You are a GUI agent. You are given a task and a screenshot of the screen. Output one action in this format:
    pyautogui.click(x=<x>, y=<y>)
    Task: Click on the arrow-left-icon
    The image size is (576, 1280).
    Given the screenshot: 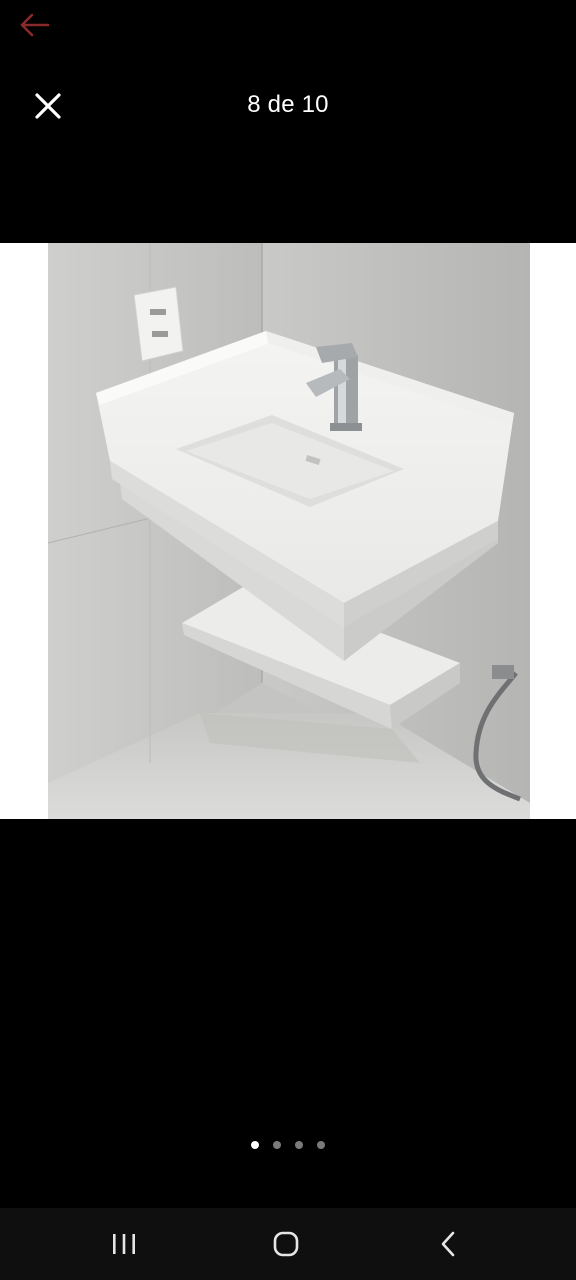 What is the action you would take?
    pyautogui.click(x=35, y=25)
    